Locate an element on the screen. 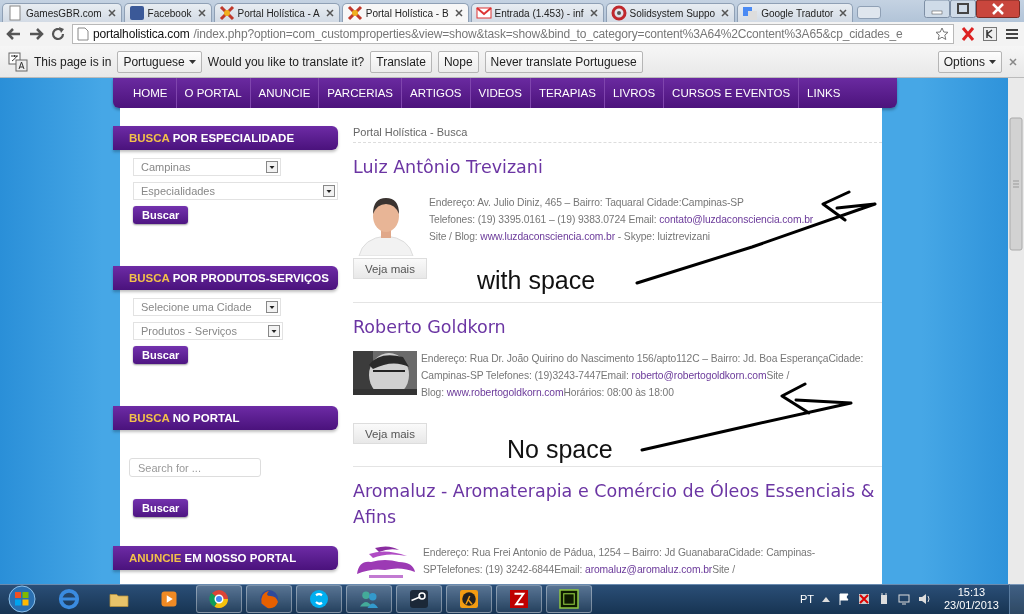  language-select: Portuguese is located at coordinates (159, 61).